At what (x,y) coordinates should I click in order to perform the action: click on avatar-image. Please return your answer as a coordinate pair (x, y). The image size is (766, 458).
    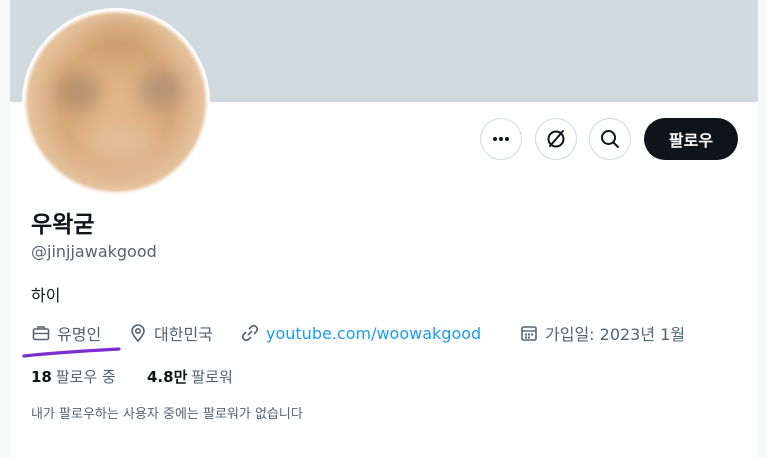
    Looking at the image, I should click on (116, 102).